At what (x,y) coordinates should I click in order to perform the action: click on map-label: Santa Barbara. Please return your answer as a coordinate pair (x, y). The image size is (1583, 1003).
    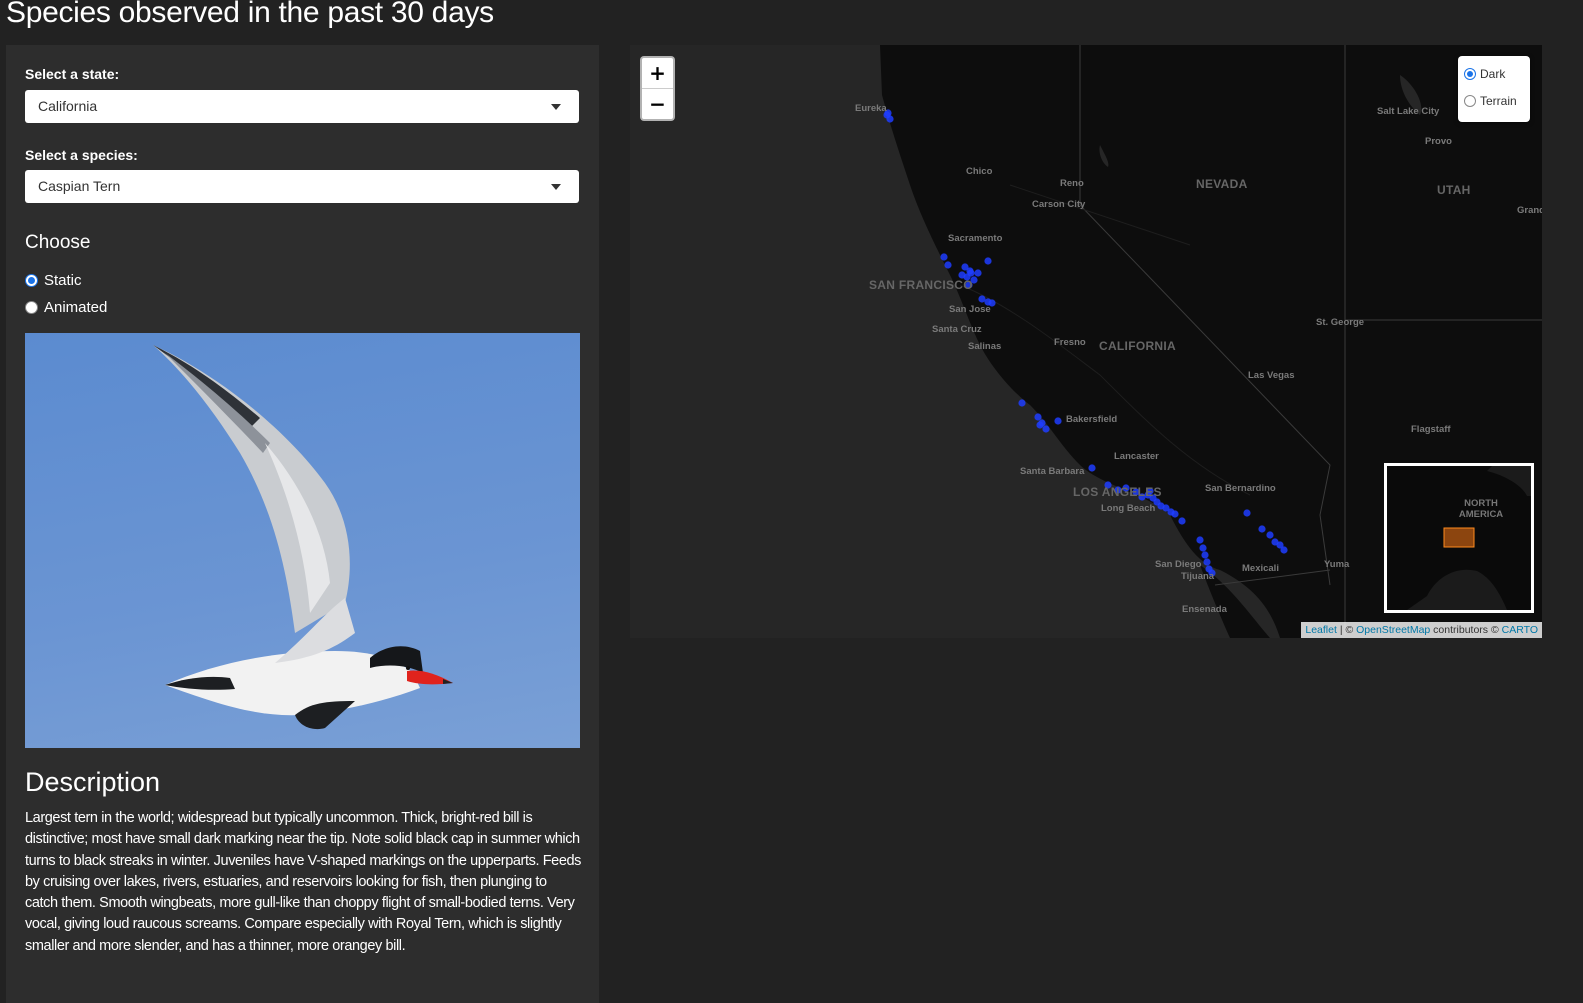
    Looking at the image, I should click on (1052, 471).